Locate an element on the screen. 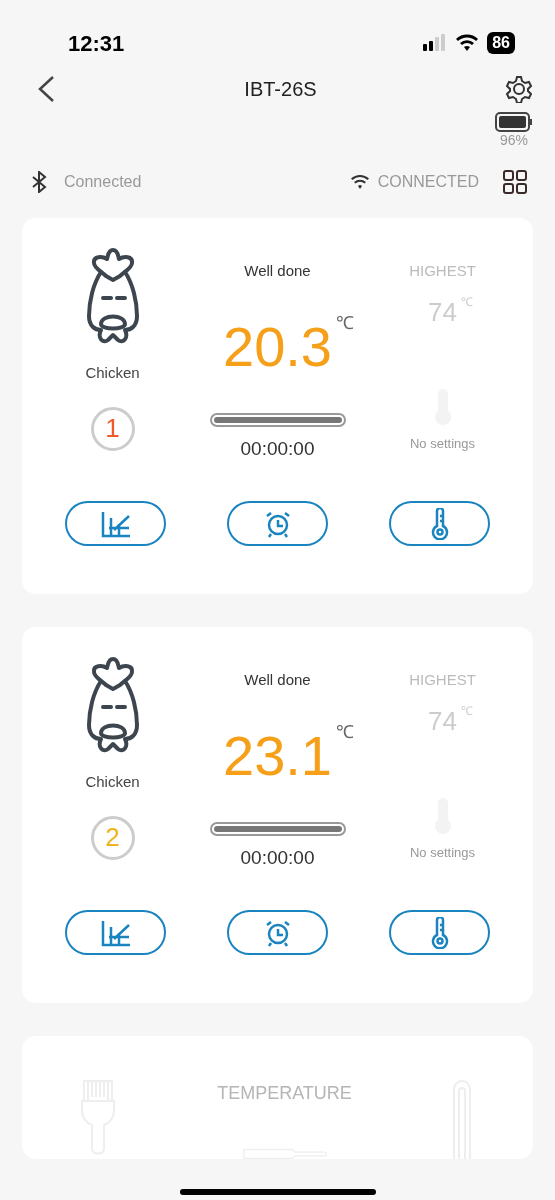 The height and width of the screenshot is (1200, 555). probe-number: 1 is located at coordinates (112, 428).